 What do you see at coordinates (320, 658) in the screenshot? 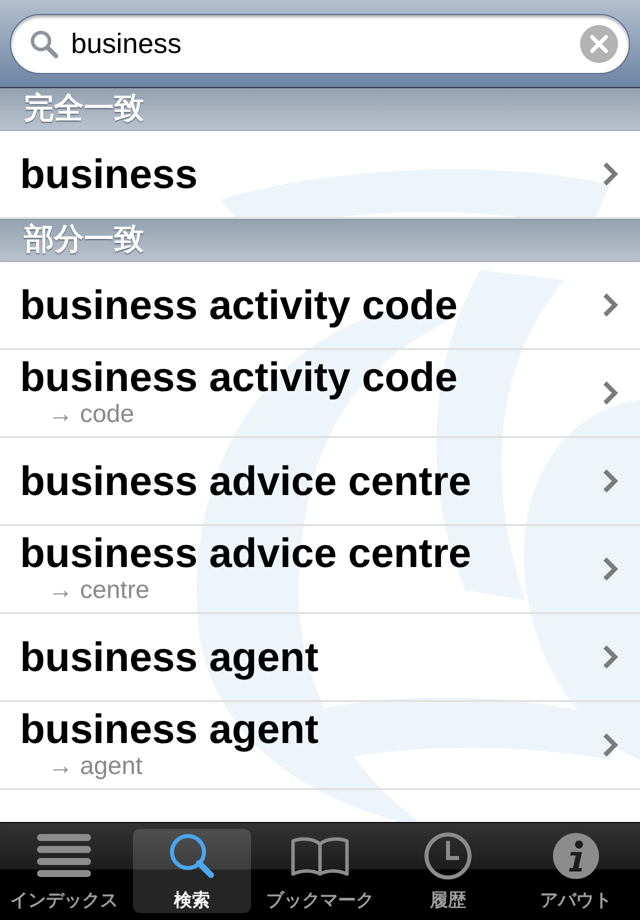
I see `result-row: business agent` at bounding box center [320, 658].